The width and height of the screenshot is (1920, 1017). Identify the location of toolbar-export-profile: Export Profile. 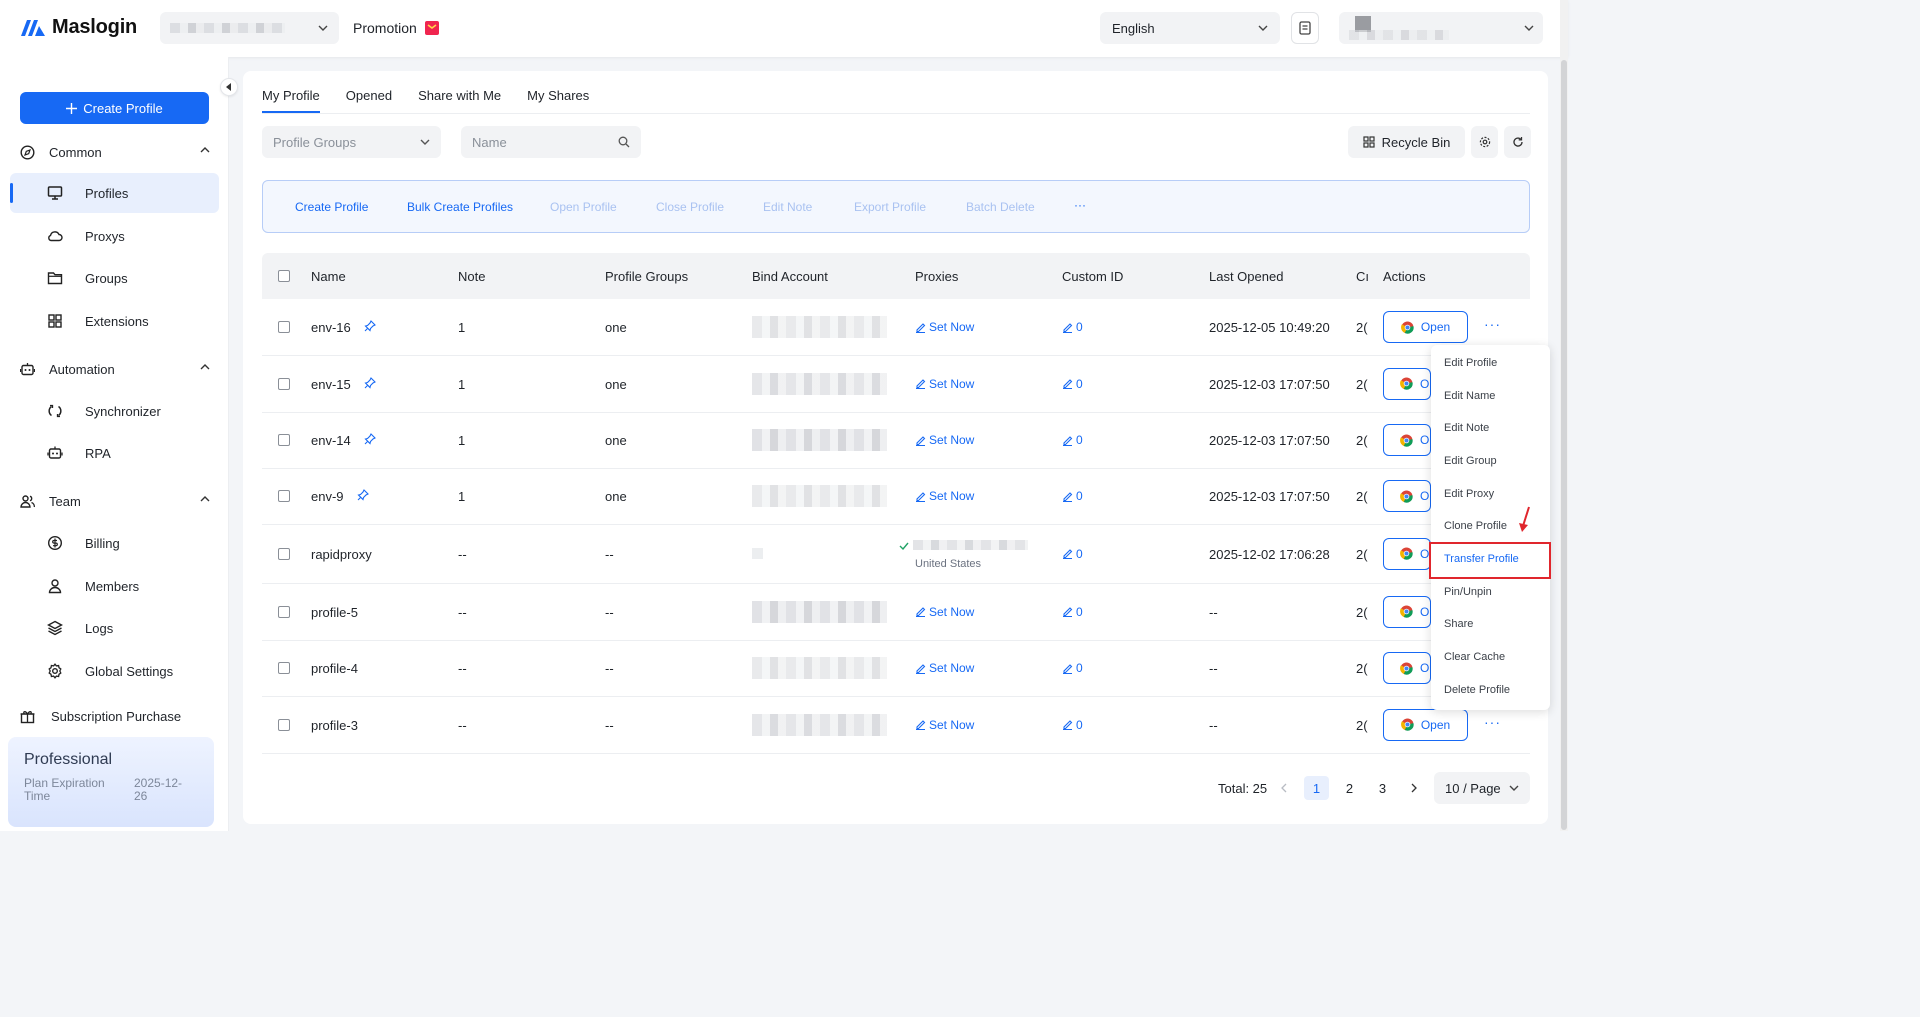
(890, 207).